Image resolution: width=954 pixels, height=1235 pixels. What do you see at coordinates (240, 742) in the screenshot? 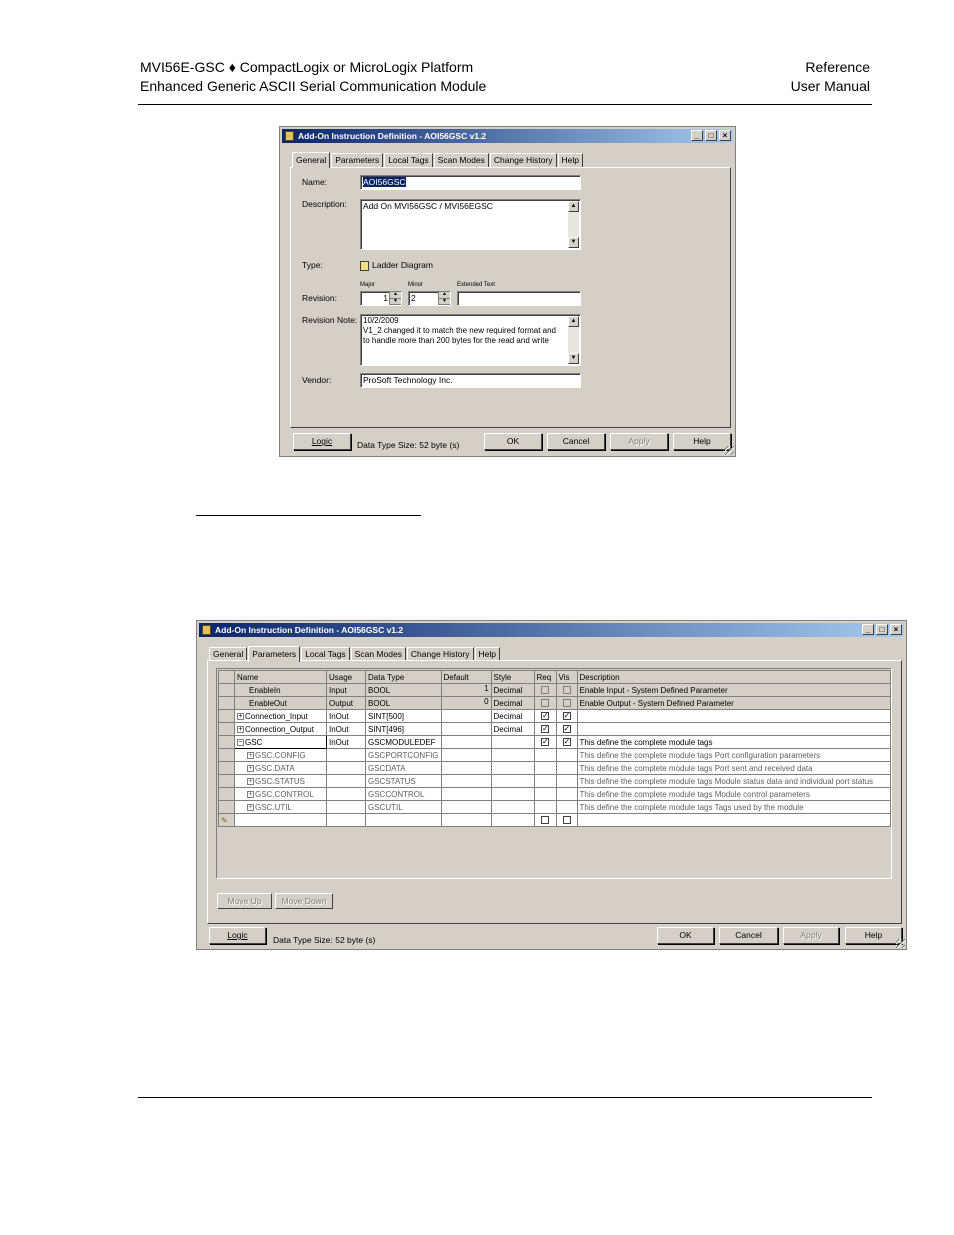
I see `collapse-icon: −` at bounding box center [240, 742].